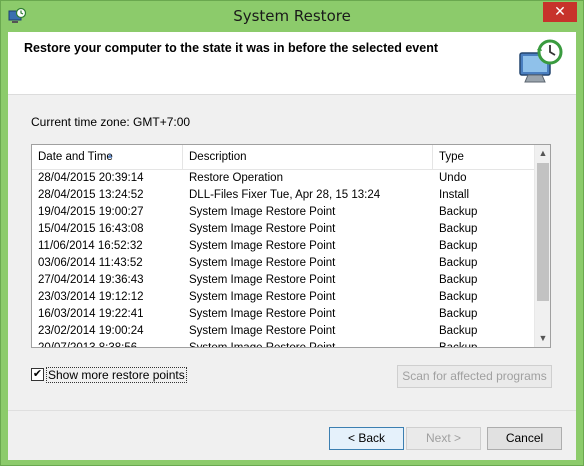 This screenshot has width=584, height=466. Describe the element at coordinates (236, 178) in the screenshot. I see `cell-description: Restore Operation` at that location.